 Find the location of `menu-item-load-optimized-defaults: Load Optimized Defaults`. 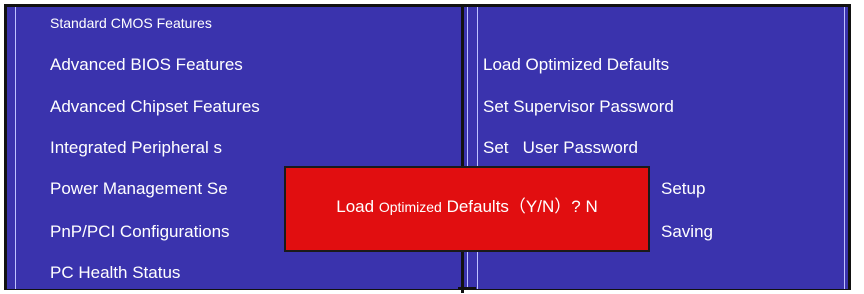

menu-item-load-optimized-defaults: Load Optimized Defaults is located at coordinates (576, 65).